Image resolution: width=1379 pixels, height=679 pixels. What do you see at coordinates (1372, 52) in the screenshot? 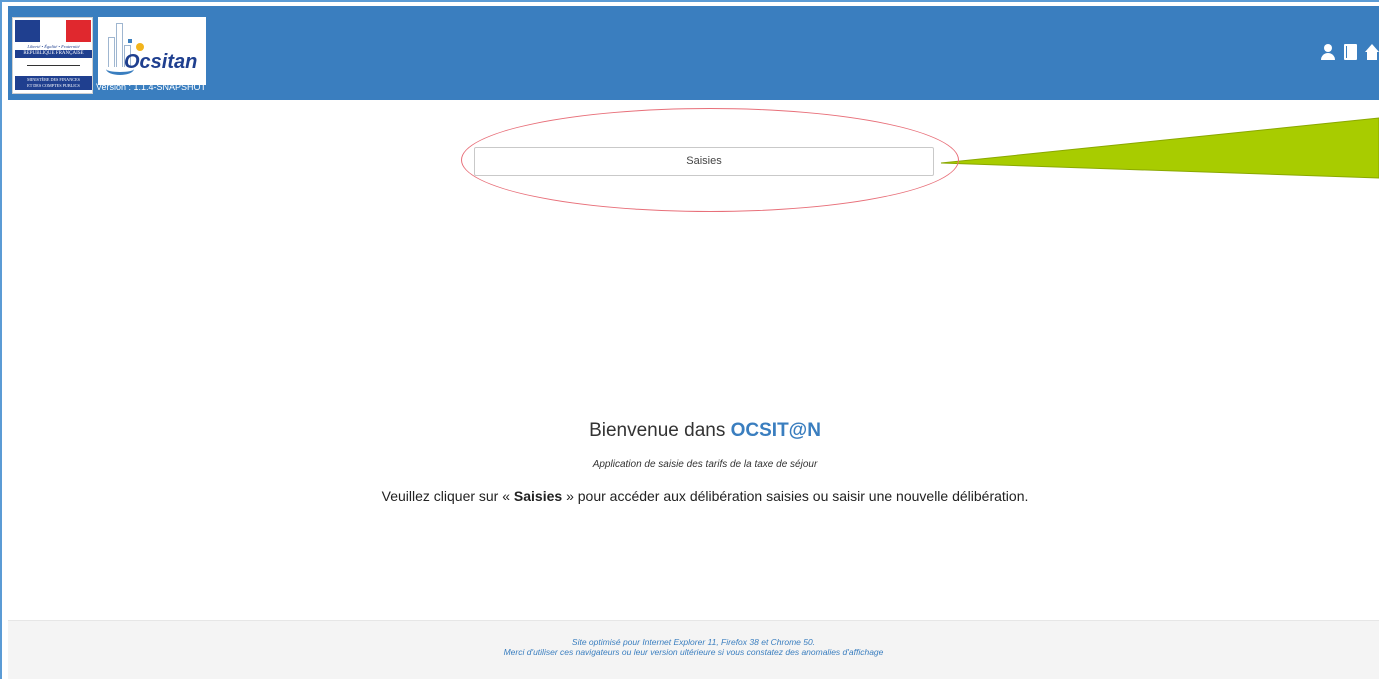
I see `home-icon` at bounding box center [1372, 52].